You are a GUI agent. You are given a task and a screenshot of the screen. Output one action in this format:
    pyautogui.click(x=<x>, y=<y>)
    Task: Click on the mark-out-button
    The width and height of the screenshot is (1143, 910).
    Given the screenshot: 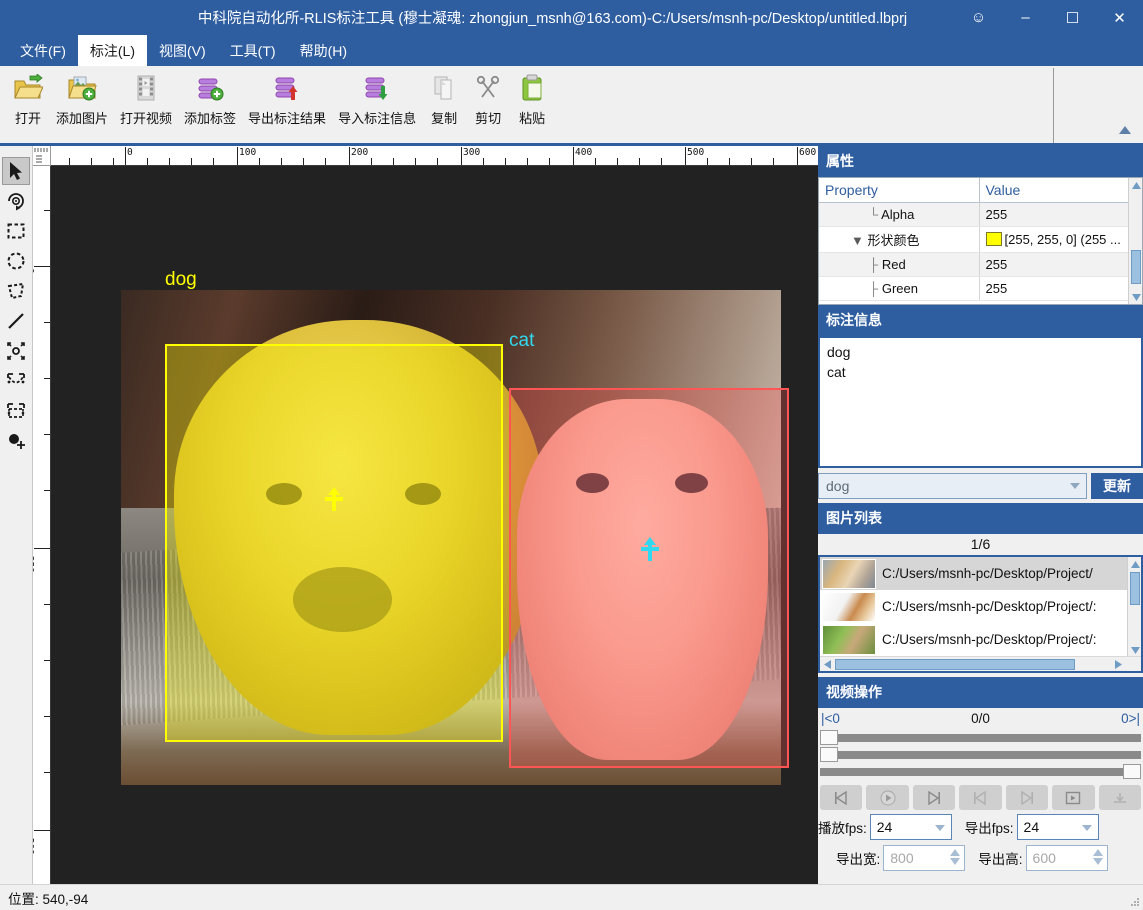 What is the action you would take?
    pyautogui.click(x=1027, y=797)
    